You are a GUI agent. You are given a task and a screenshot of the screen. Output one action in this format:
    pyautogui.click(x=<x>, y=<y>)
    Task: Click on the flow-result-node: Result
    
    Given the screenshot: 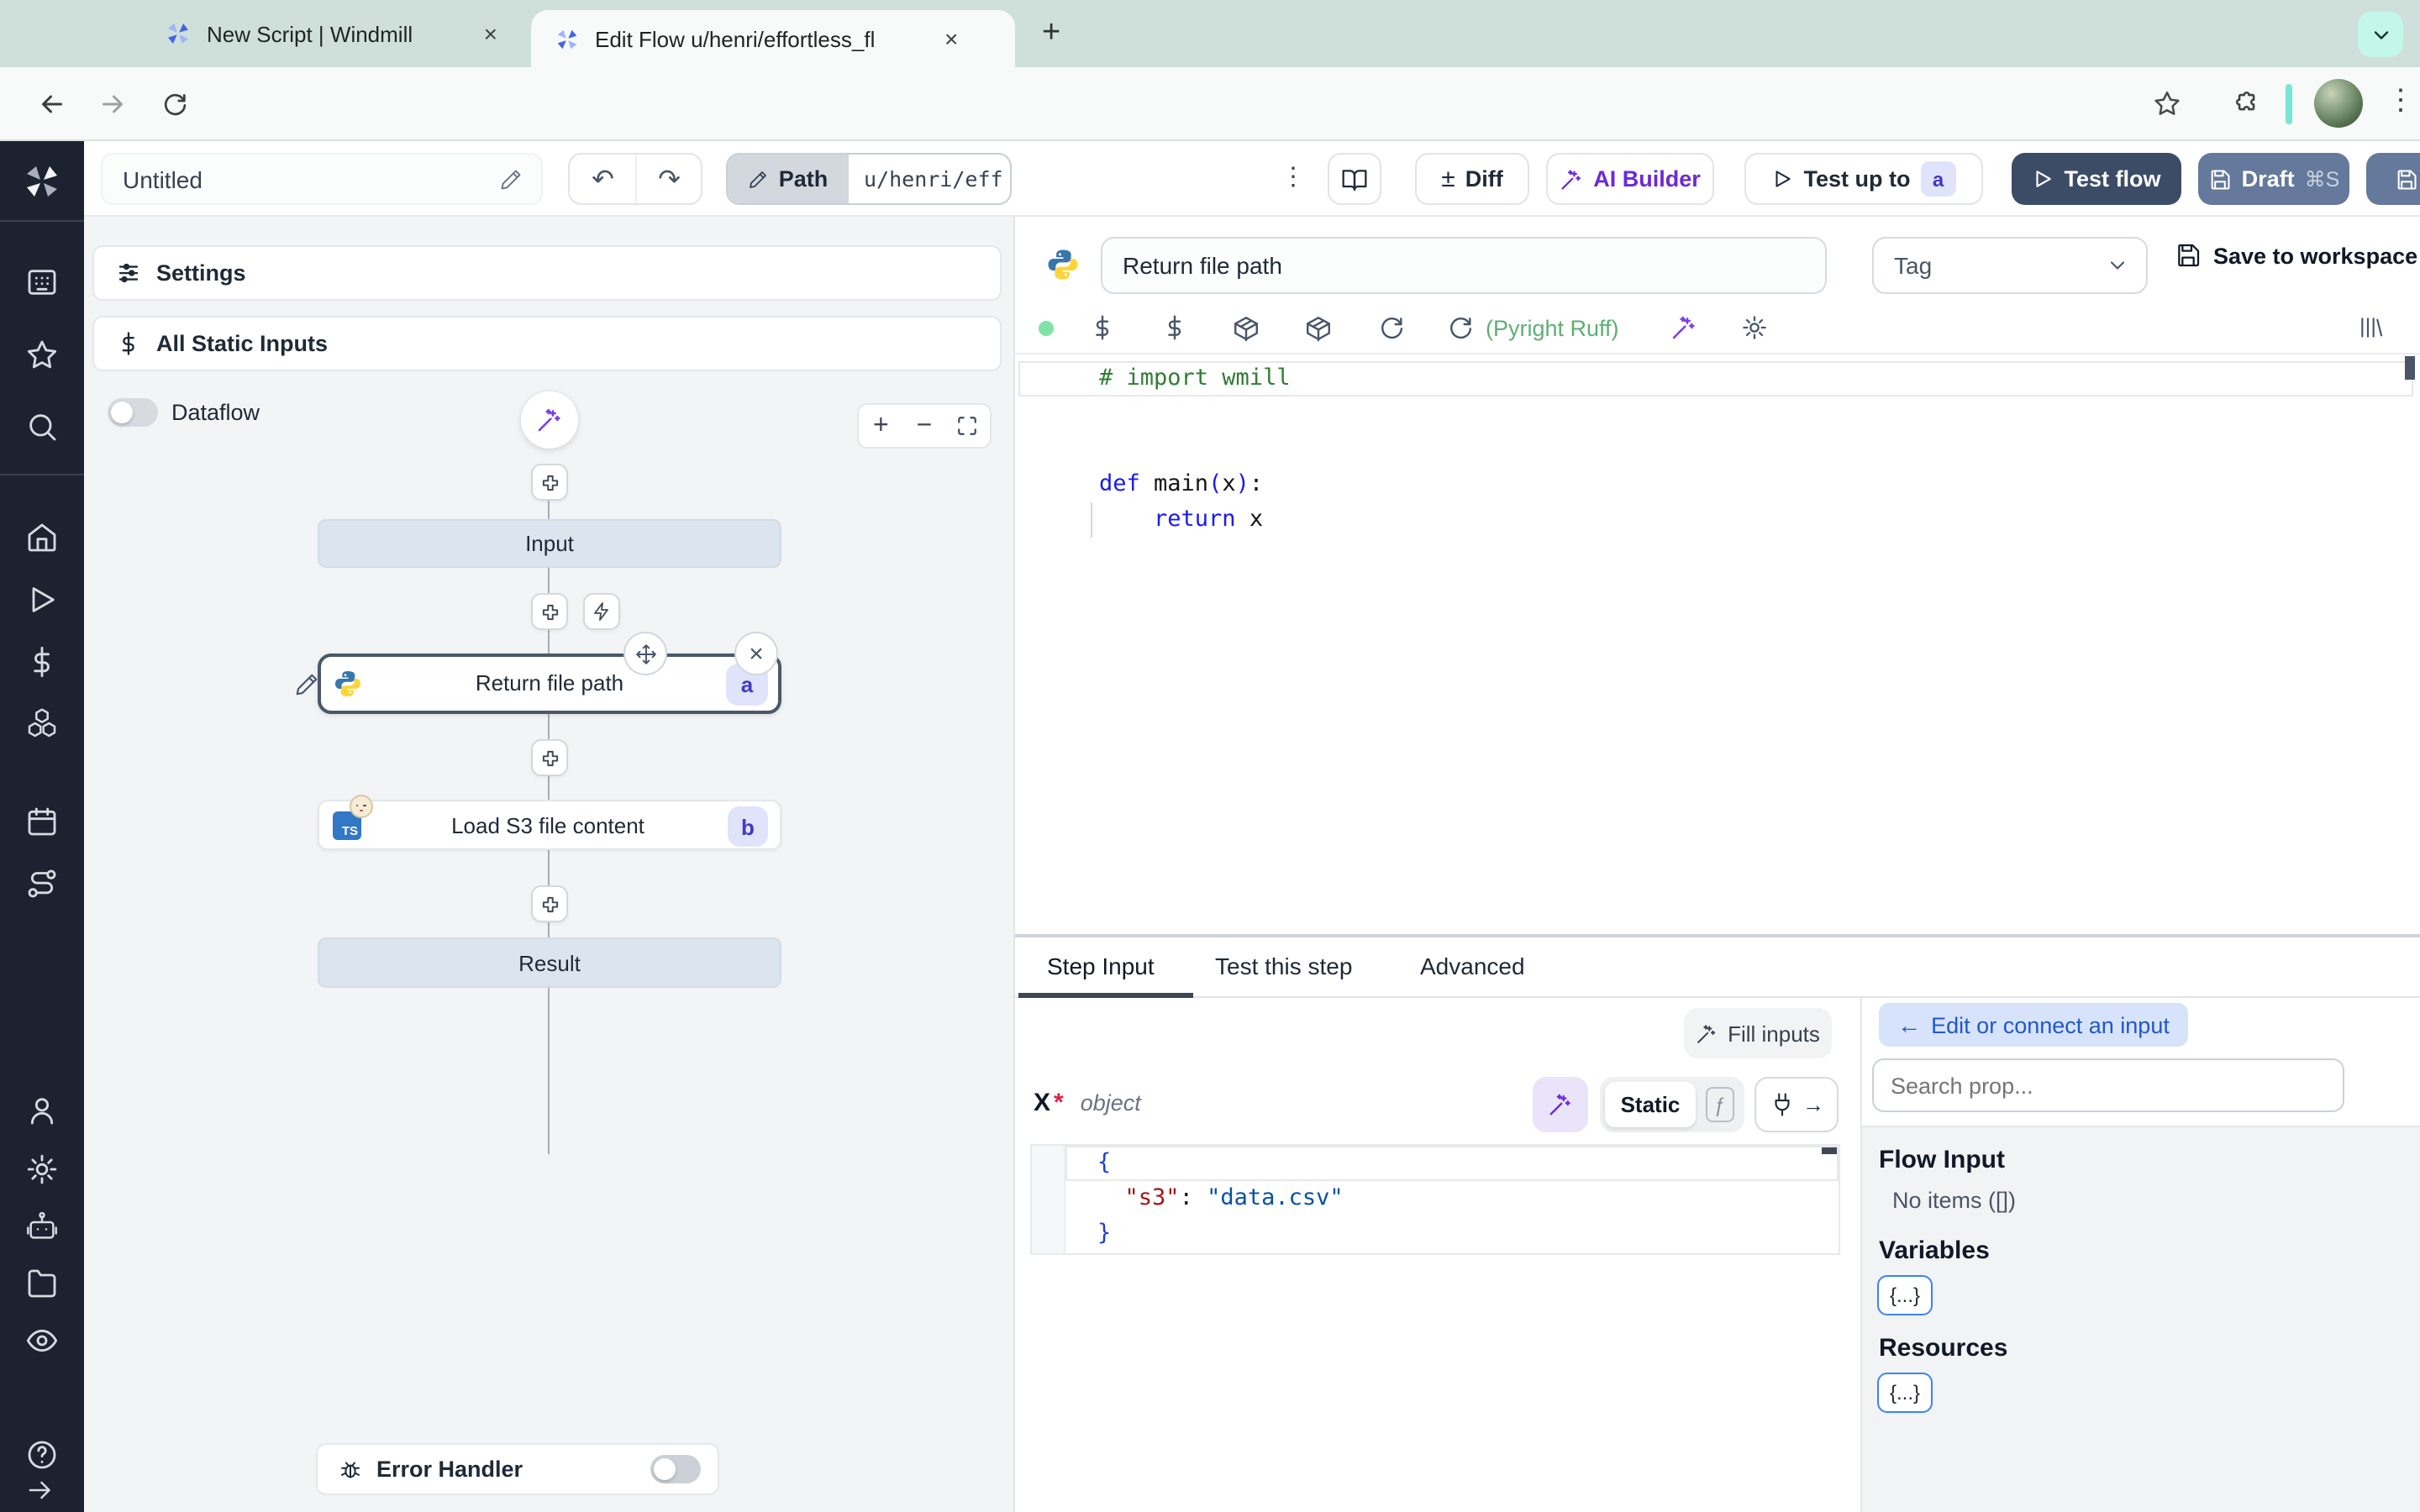 What is the action you would take?
    pyautogui.click(x=549, y=962)
    